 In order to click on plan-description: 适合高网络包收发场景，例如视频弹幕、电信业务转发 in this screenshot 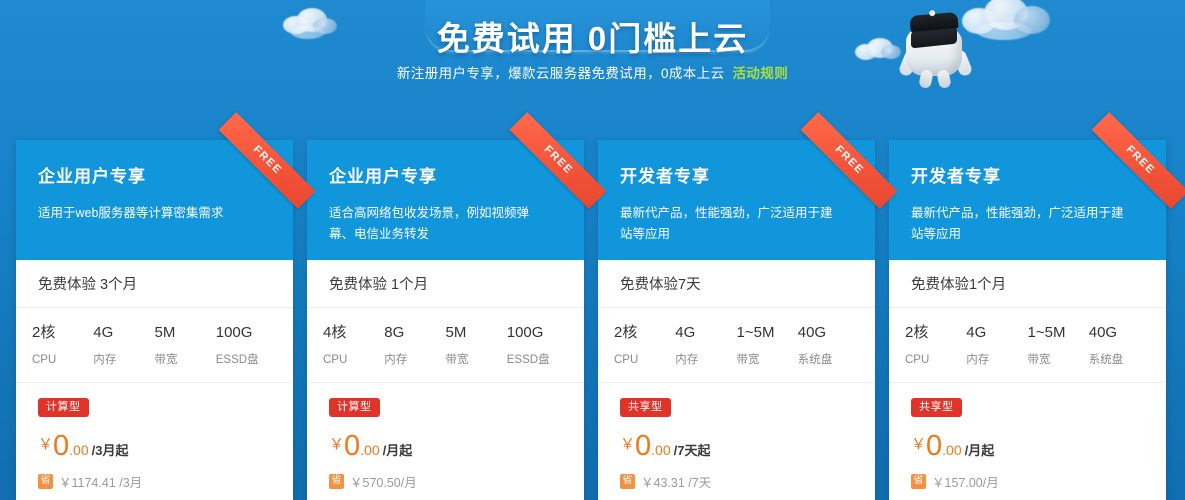, I will do `click(429, 223)`.